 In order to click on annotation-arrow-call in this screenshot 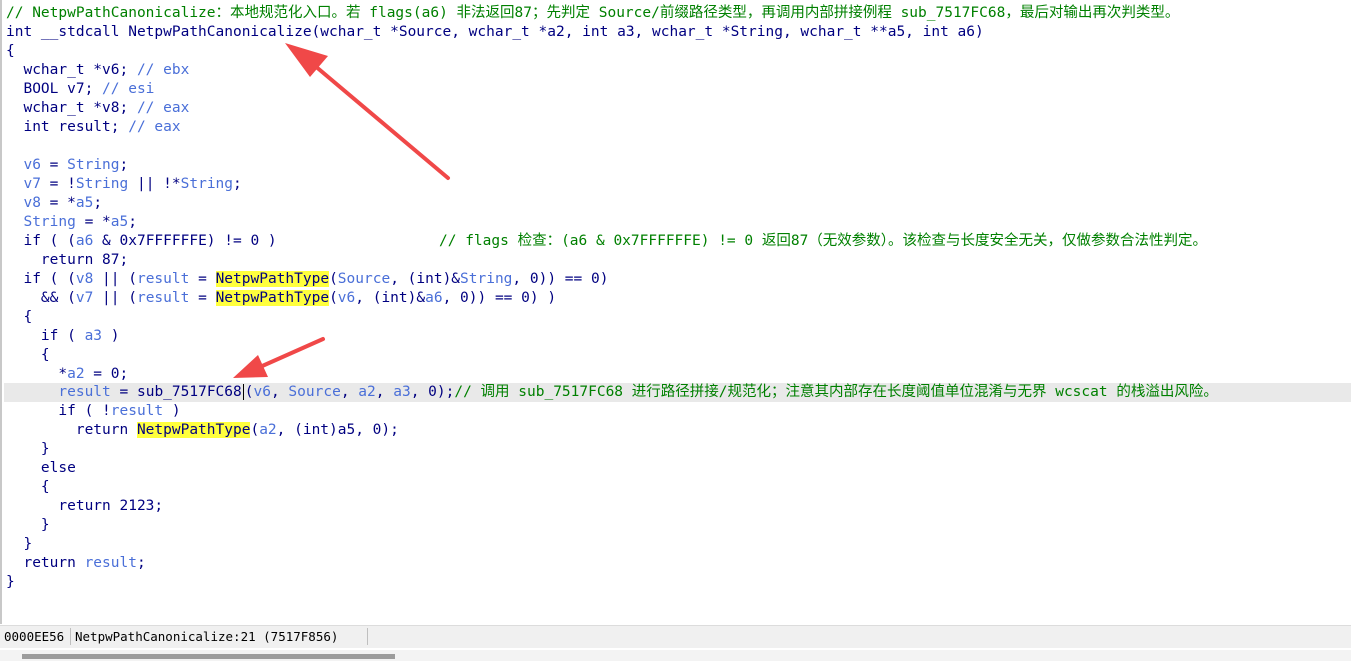, I will do `click(279, 357)`.